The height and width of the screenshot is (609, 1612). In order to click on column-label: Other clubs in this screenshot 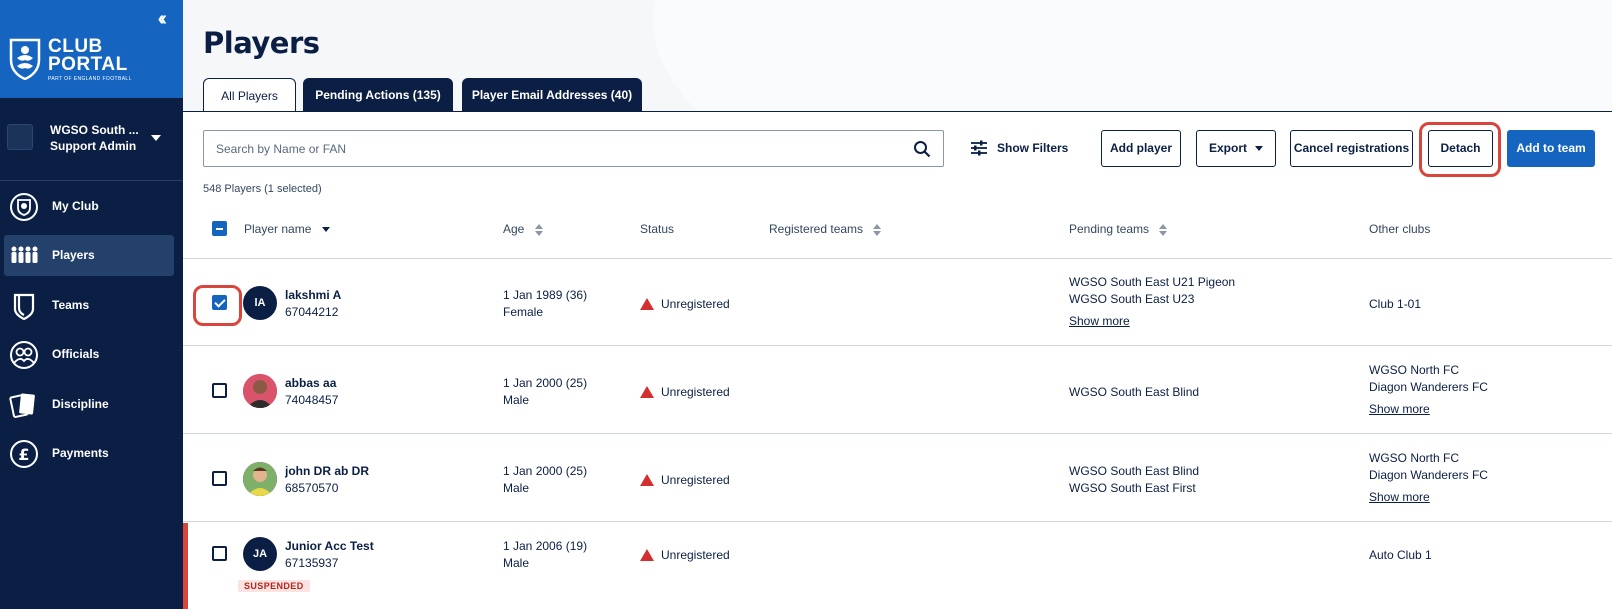, I will do `click(1400, 229)`.